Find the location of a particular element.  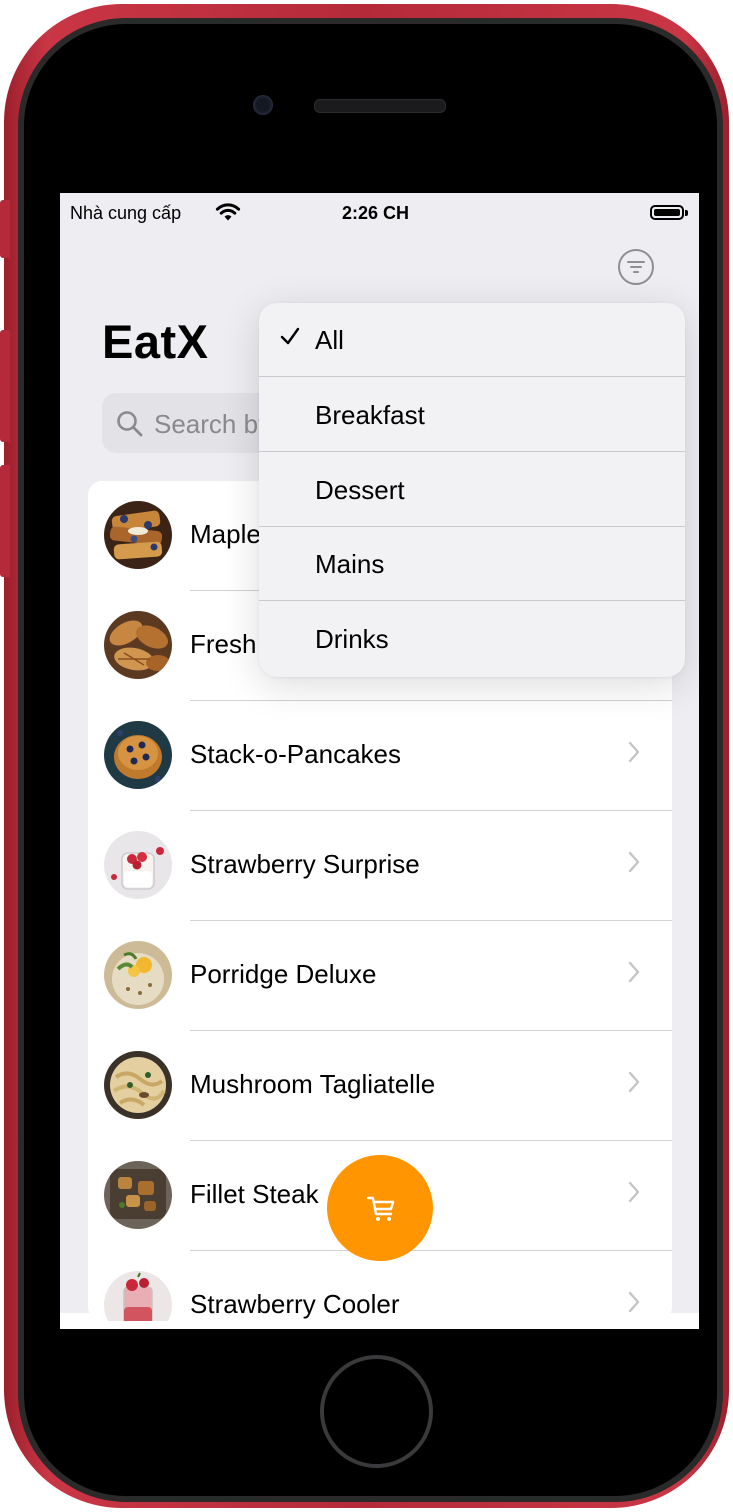

pancake-photo is located at coordinates (138, 755).